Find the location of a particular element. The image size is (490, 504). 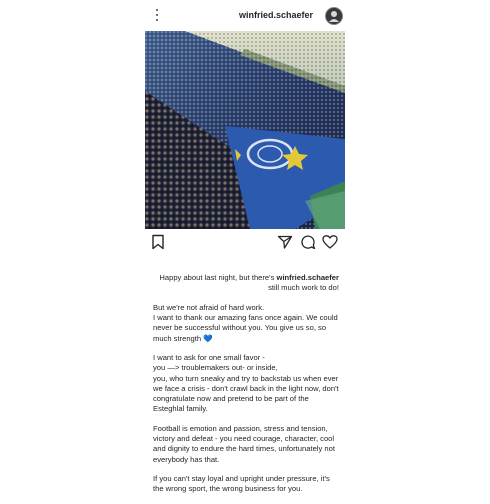

avatar is located at coordinates (334, 16).